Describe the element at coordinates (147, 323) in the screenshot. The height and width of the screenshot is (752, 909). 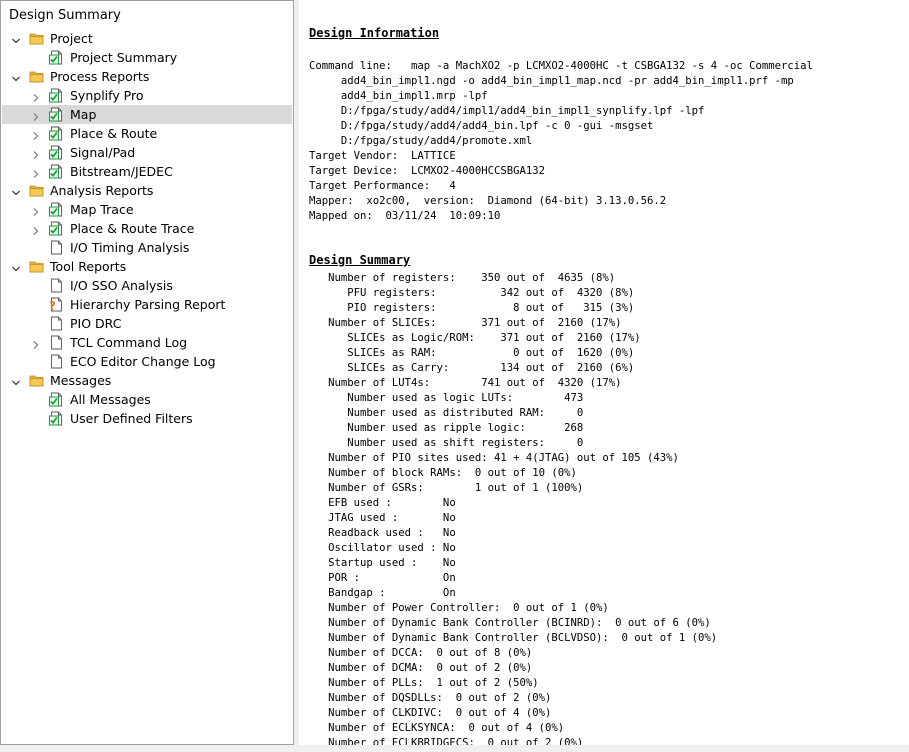
I see `tree-item-pio-drc: PIO DRC` at that location.